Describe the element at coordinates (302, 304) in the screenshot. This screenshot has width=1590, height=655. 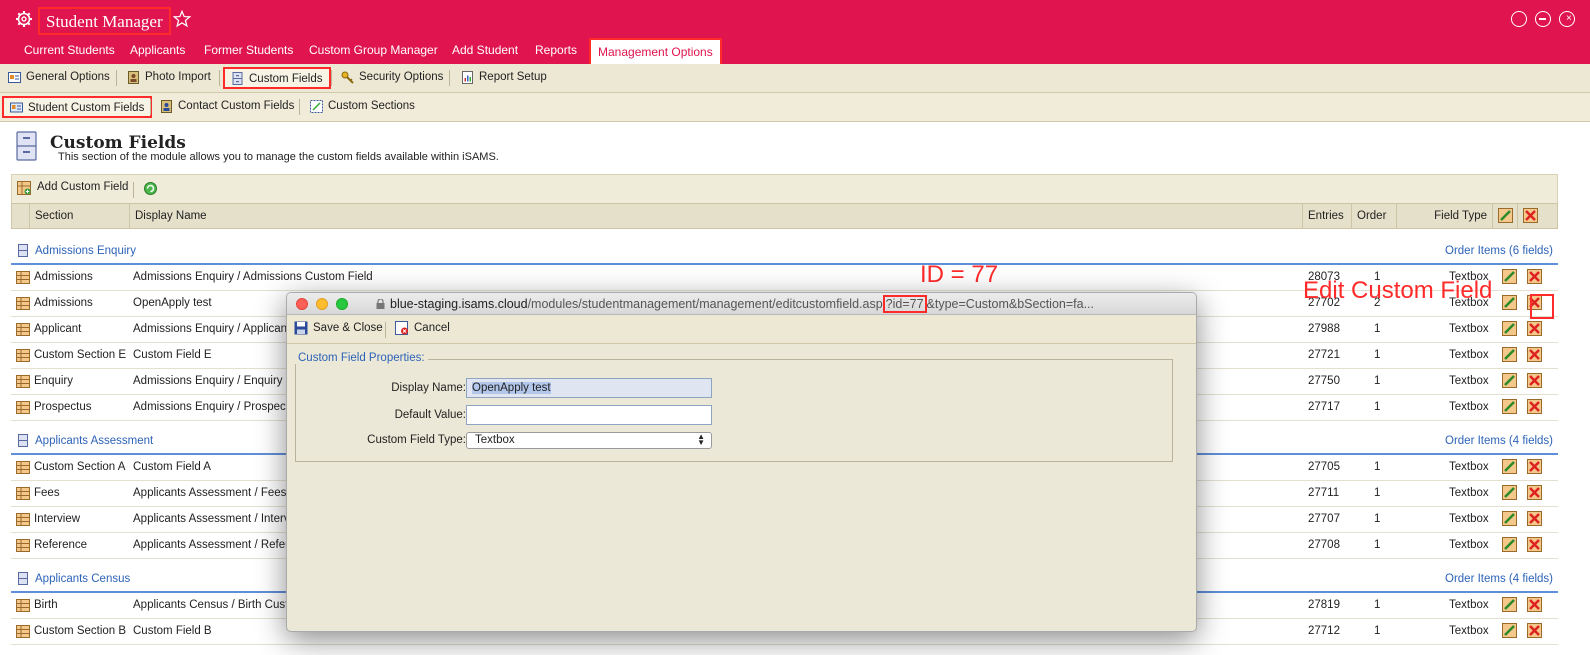
I see `close-dot-icon` at that location.